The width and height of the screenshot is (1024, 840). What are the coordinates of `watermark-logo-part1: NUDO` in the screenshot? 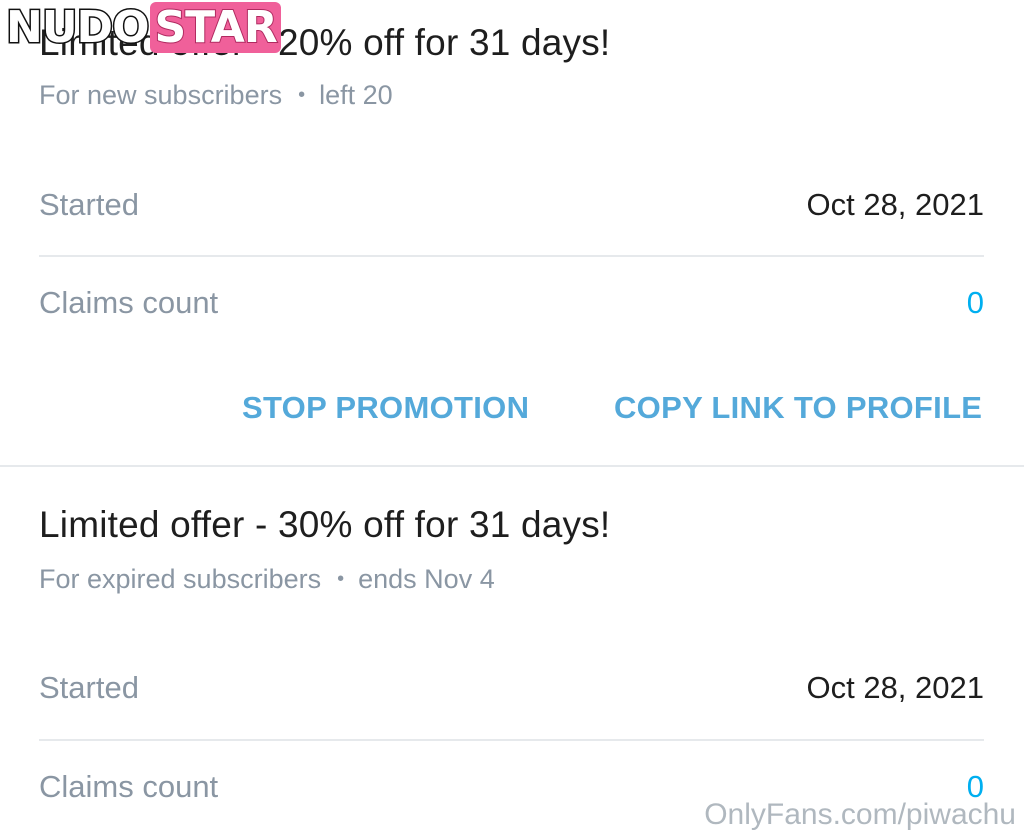 It's located at (77, 27).